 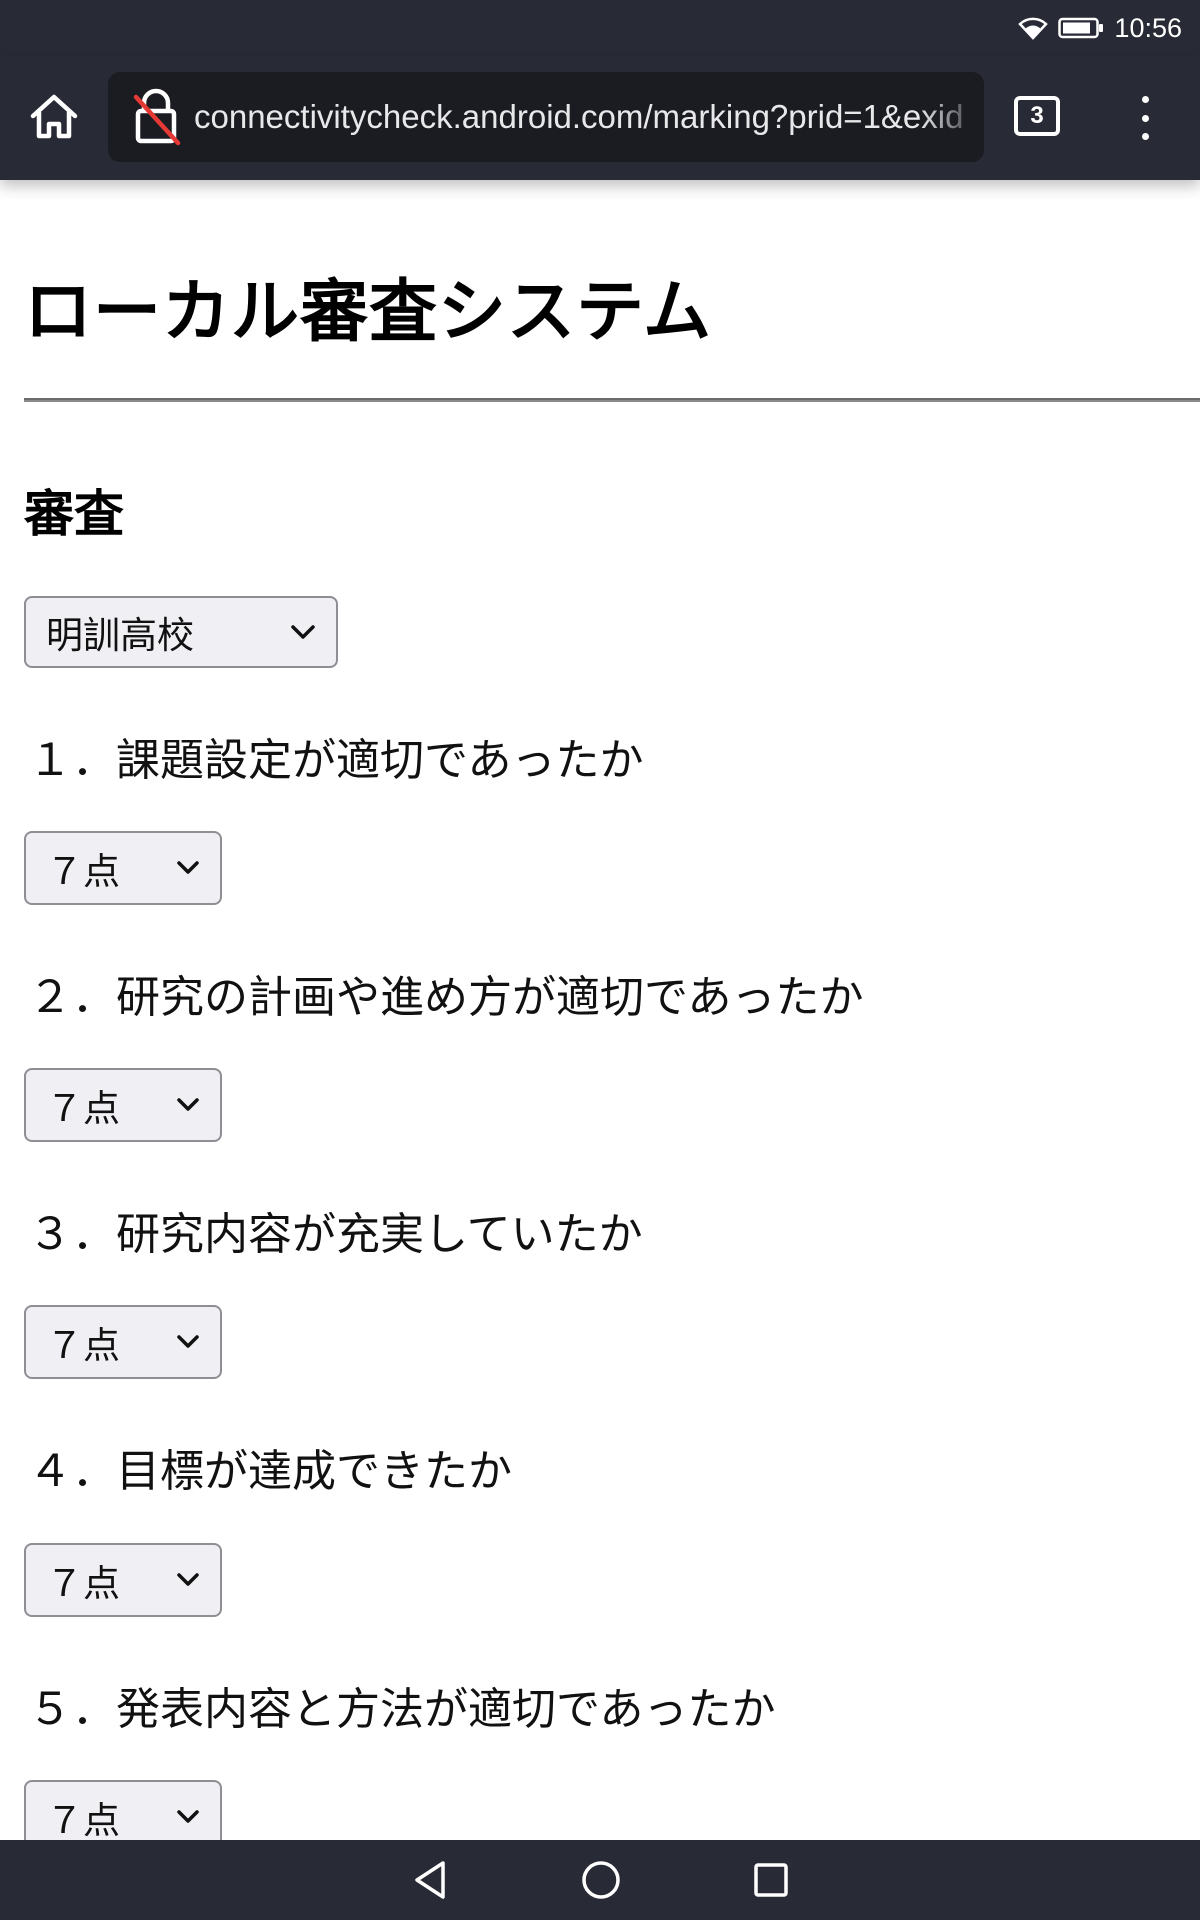 I want to click on question-label: ５．発表内容と方法が適切であったか, so click(x=402, y=1709).